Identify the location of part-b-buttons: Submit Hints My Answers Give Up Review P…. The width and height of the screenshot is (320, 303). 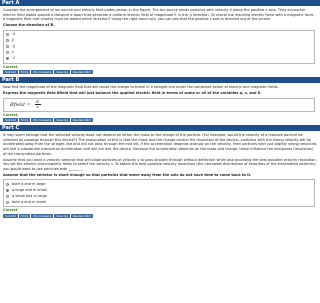
(160, 120).